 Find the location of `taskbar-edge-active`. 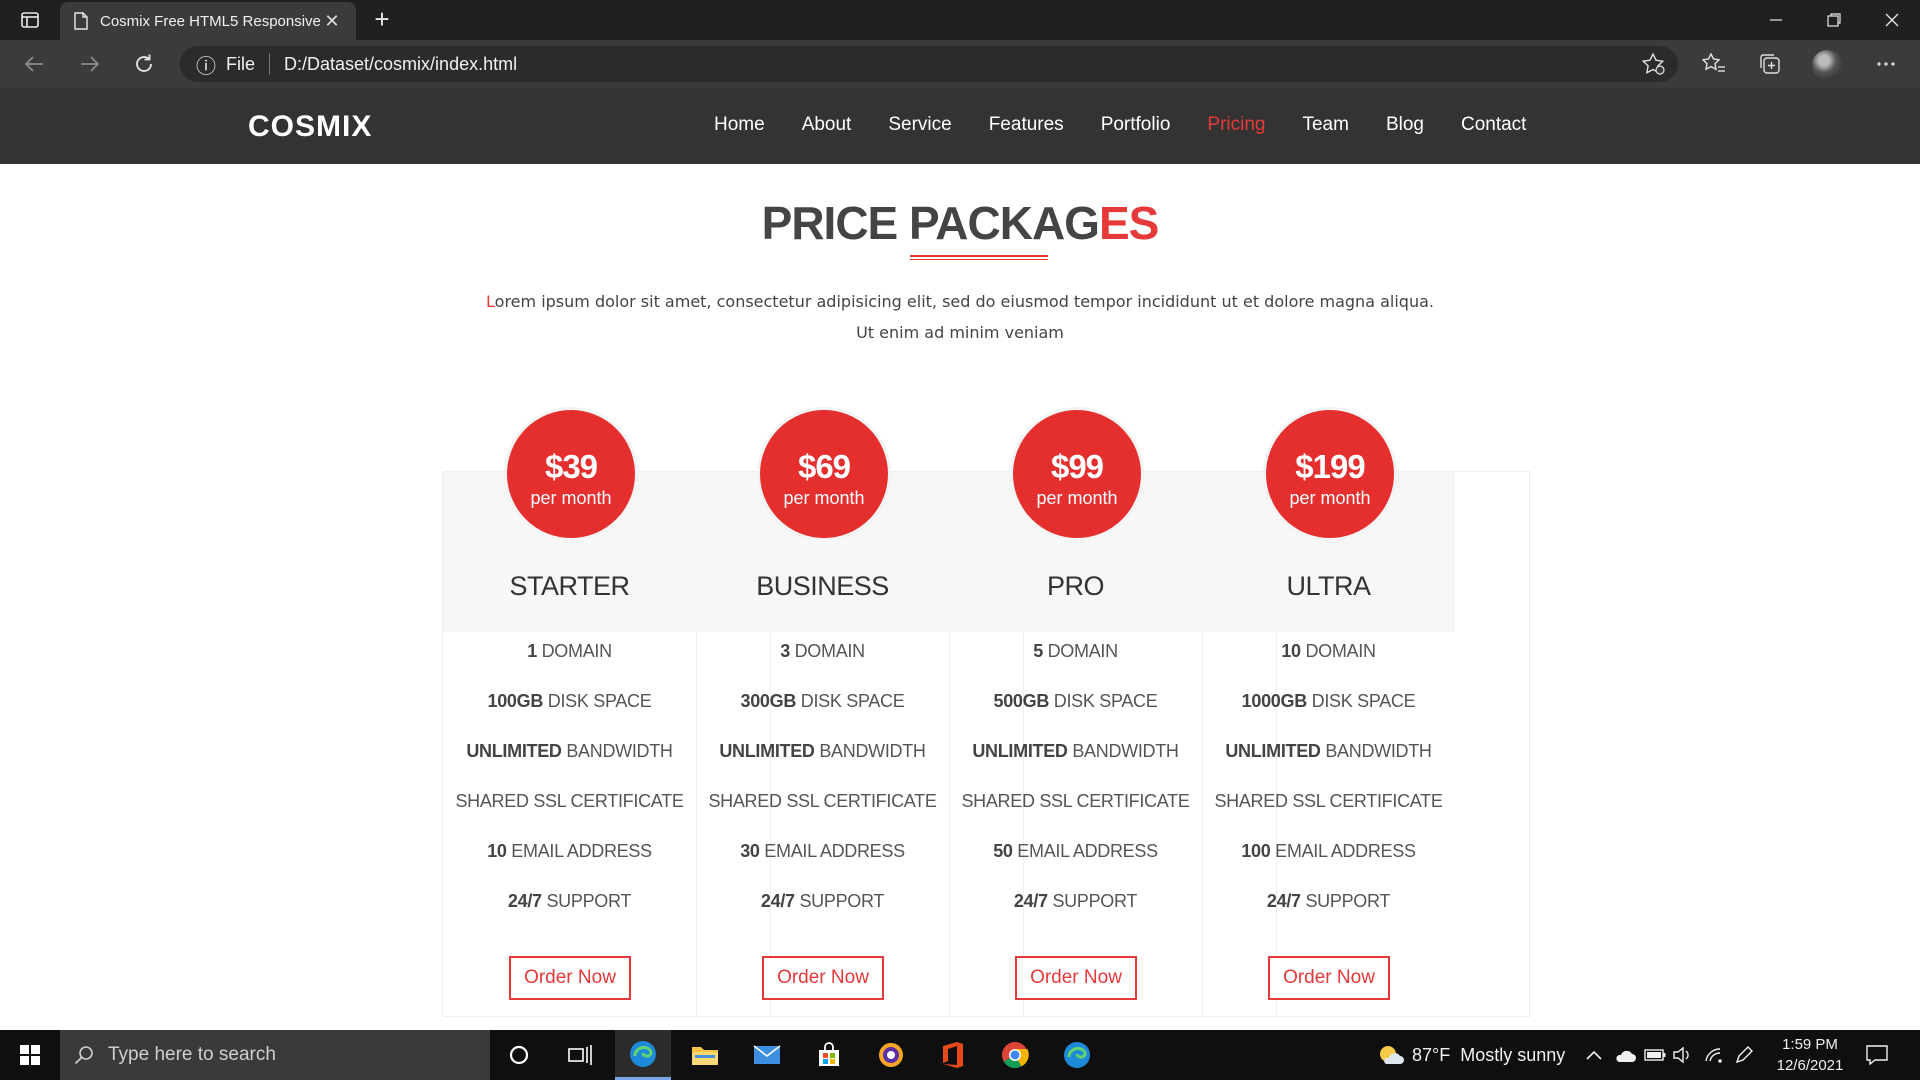

taskbar-edge-active is located at coordinates (643, 1055).